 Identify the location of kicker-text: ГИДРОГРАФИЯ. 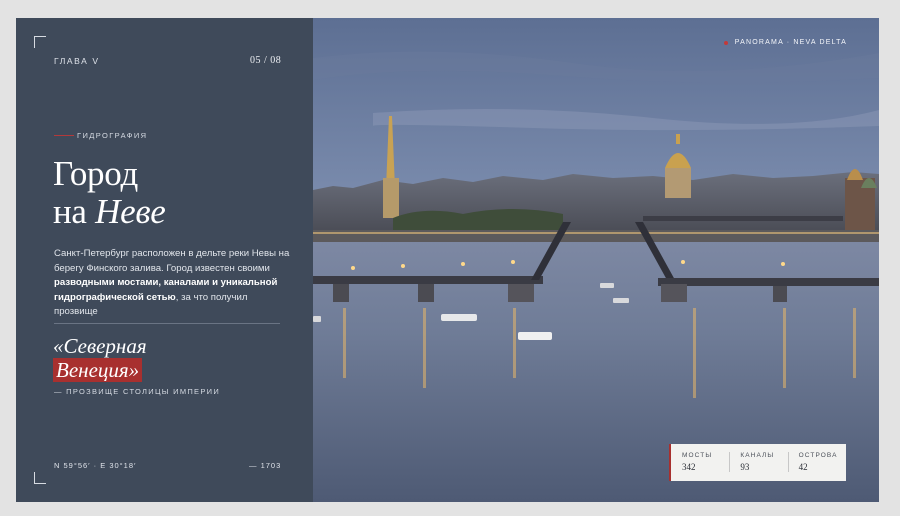
(112, 135).